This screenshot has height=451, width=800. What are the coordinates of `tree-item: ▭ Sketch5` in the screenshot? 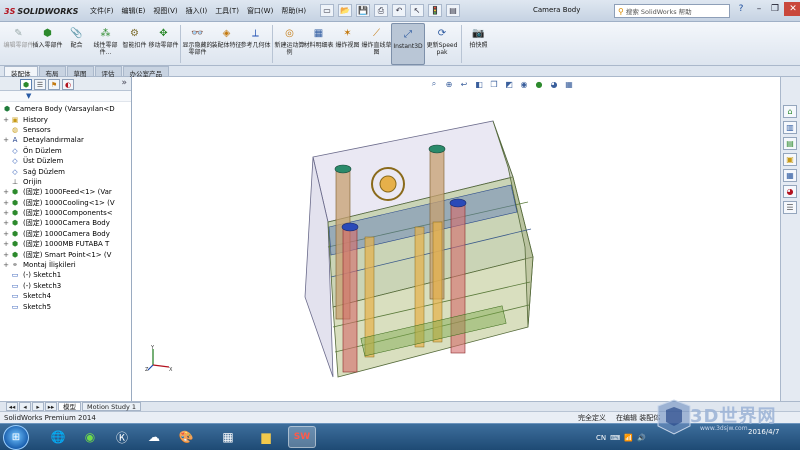 It's located at (65, 306).